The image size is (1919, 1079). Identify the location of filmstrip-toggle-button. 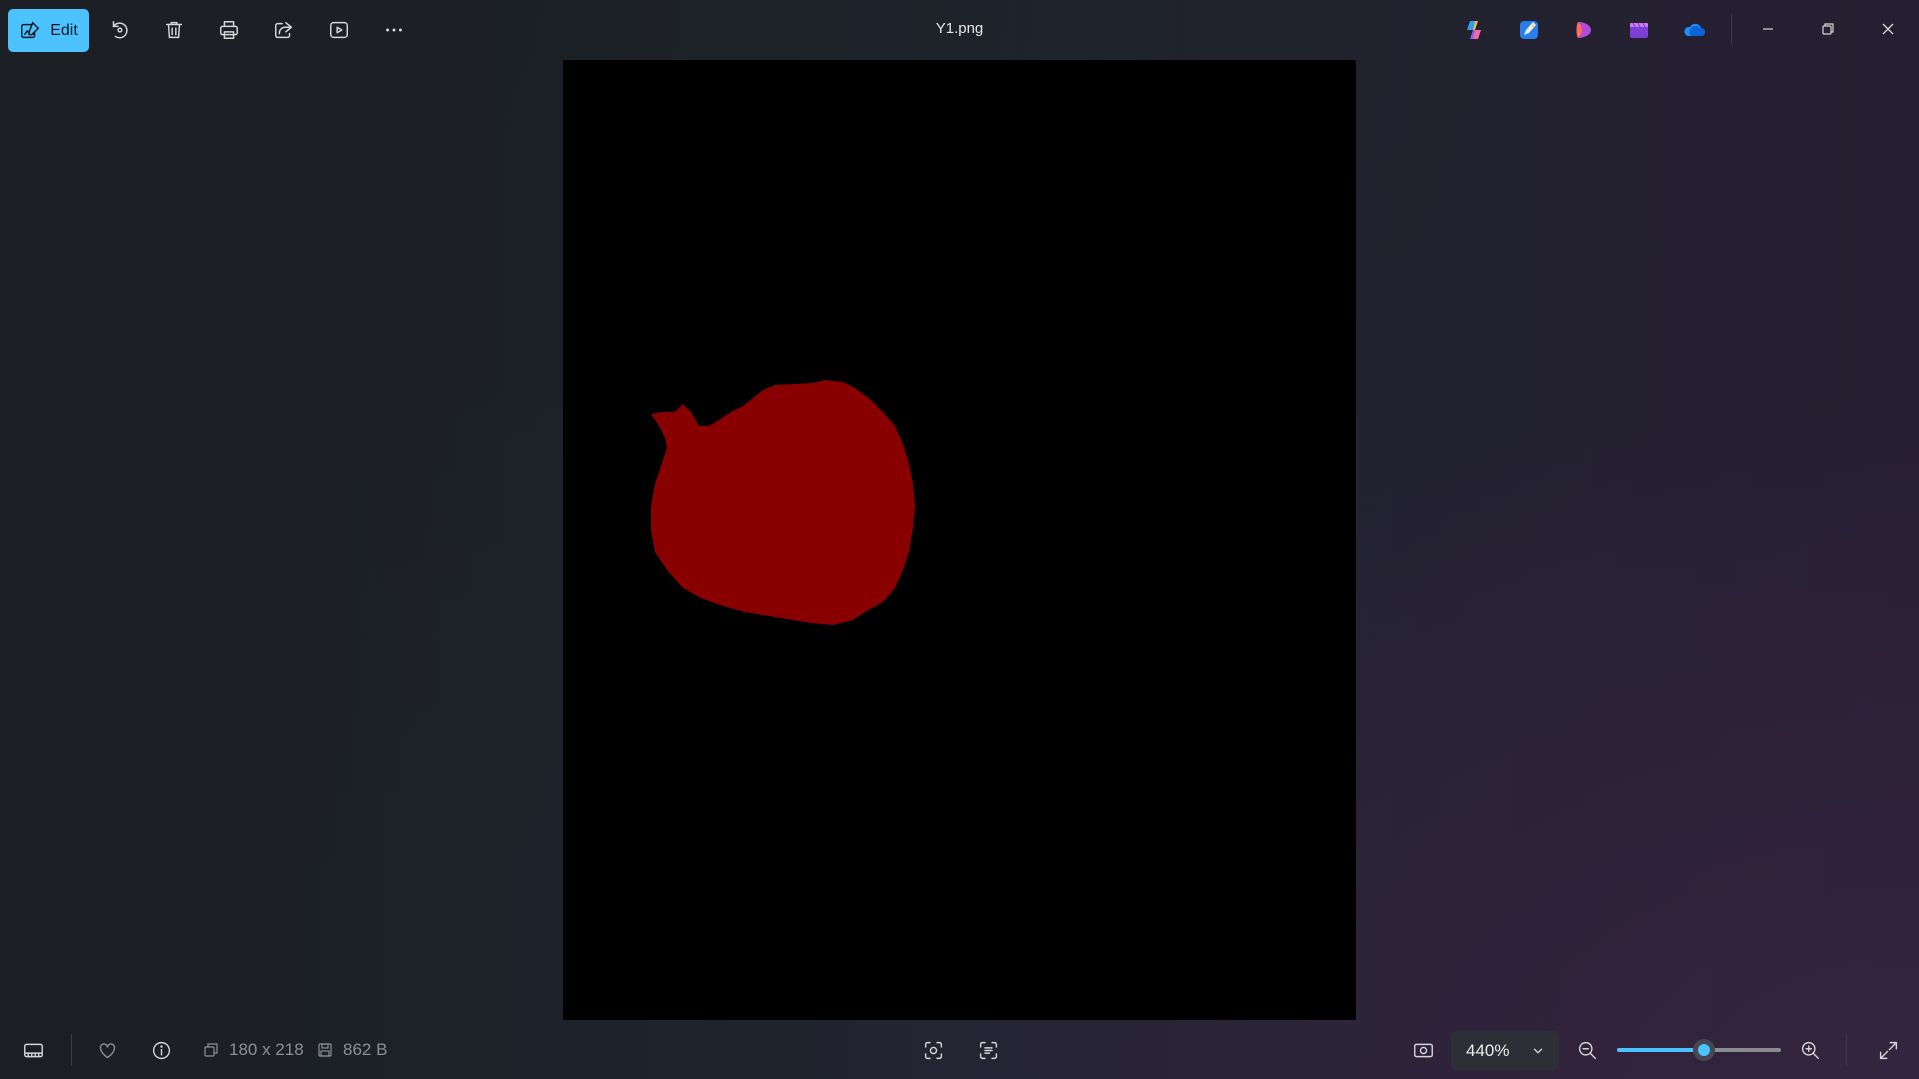
(33, 1050).